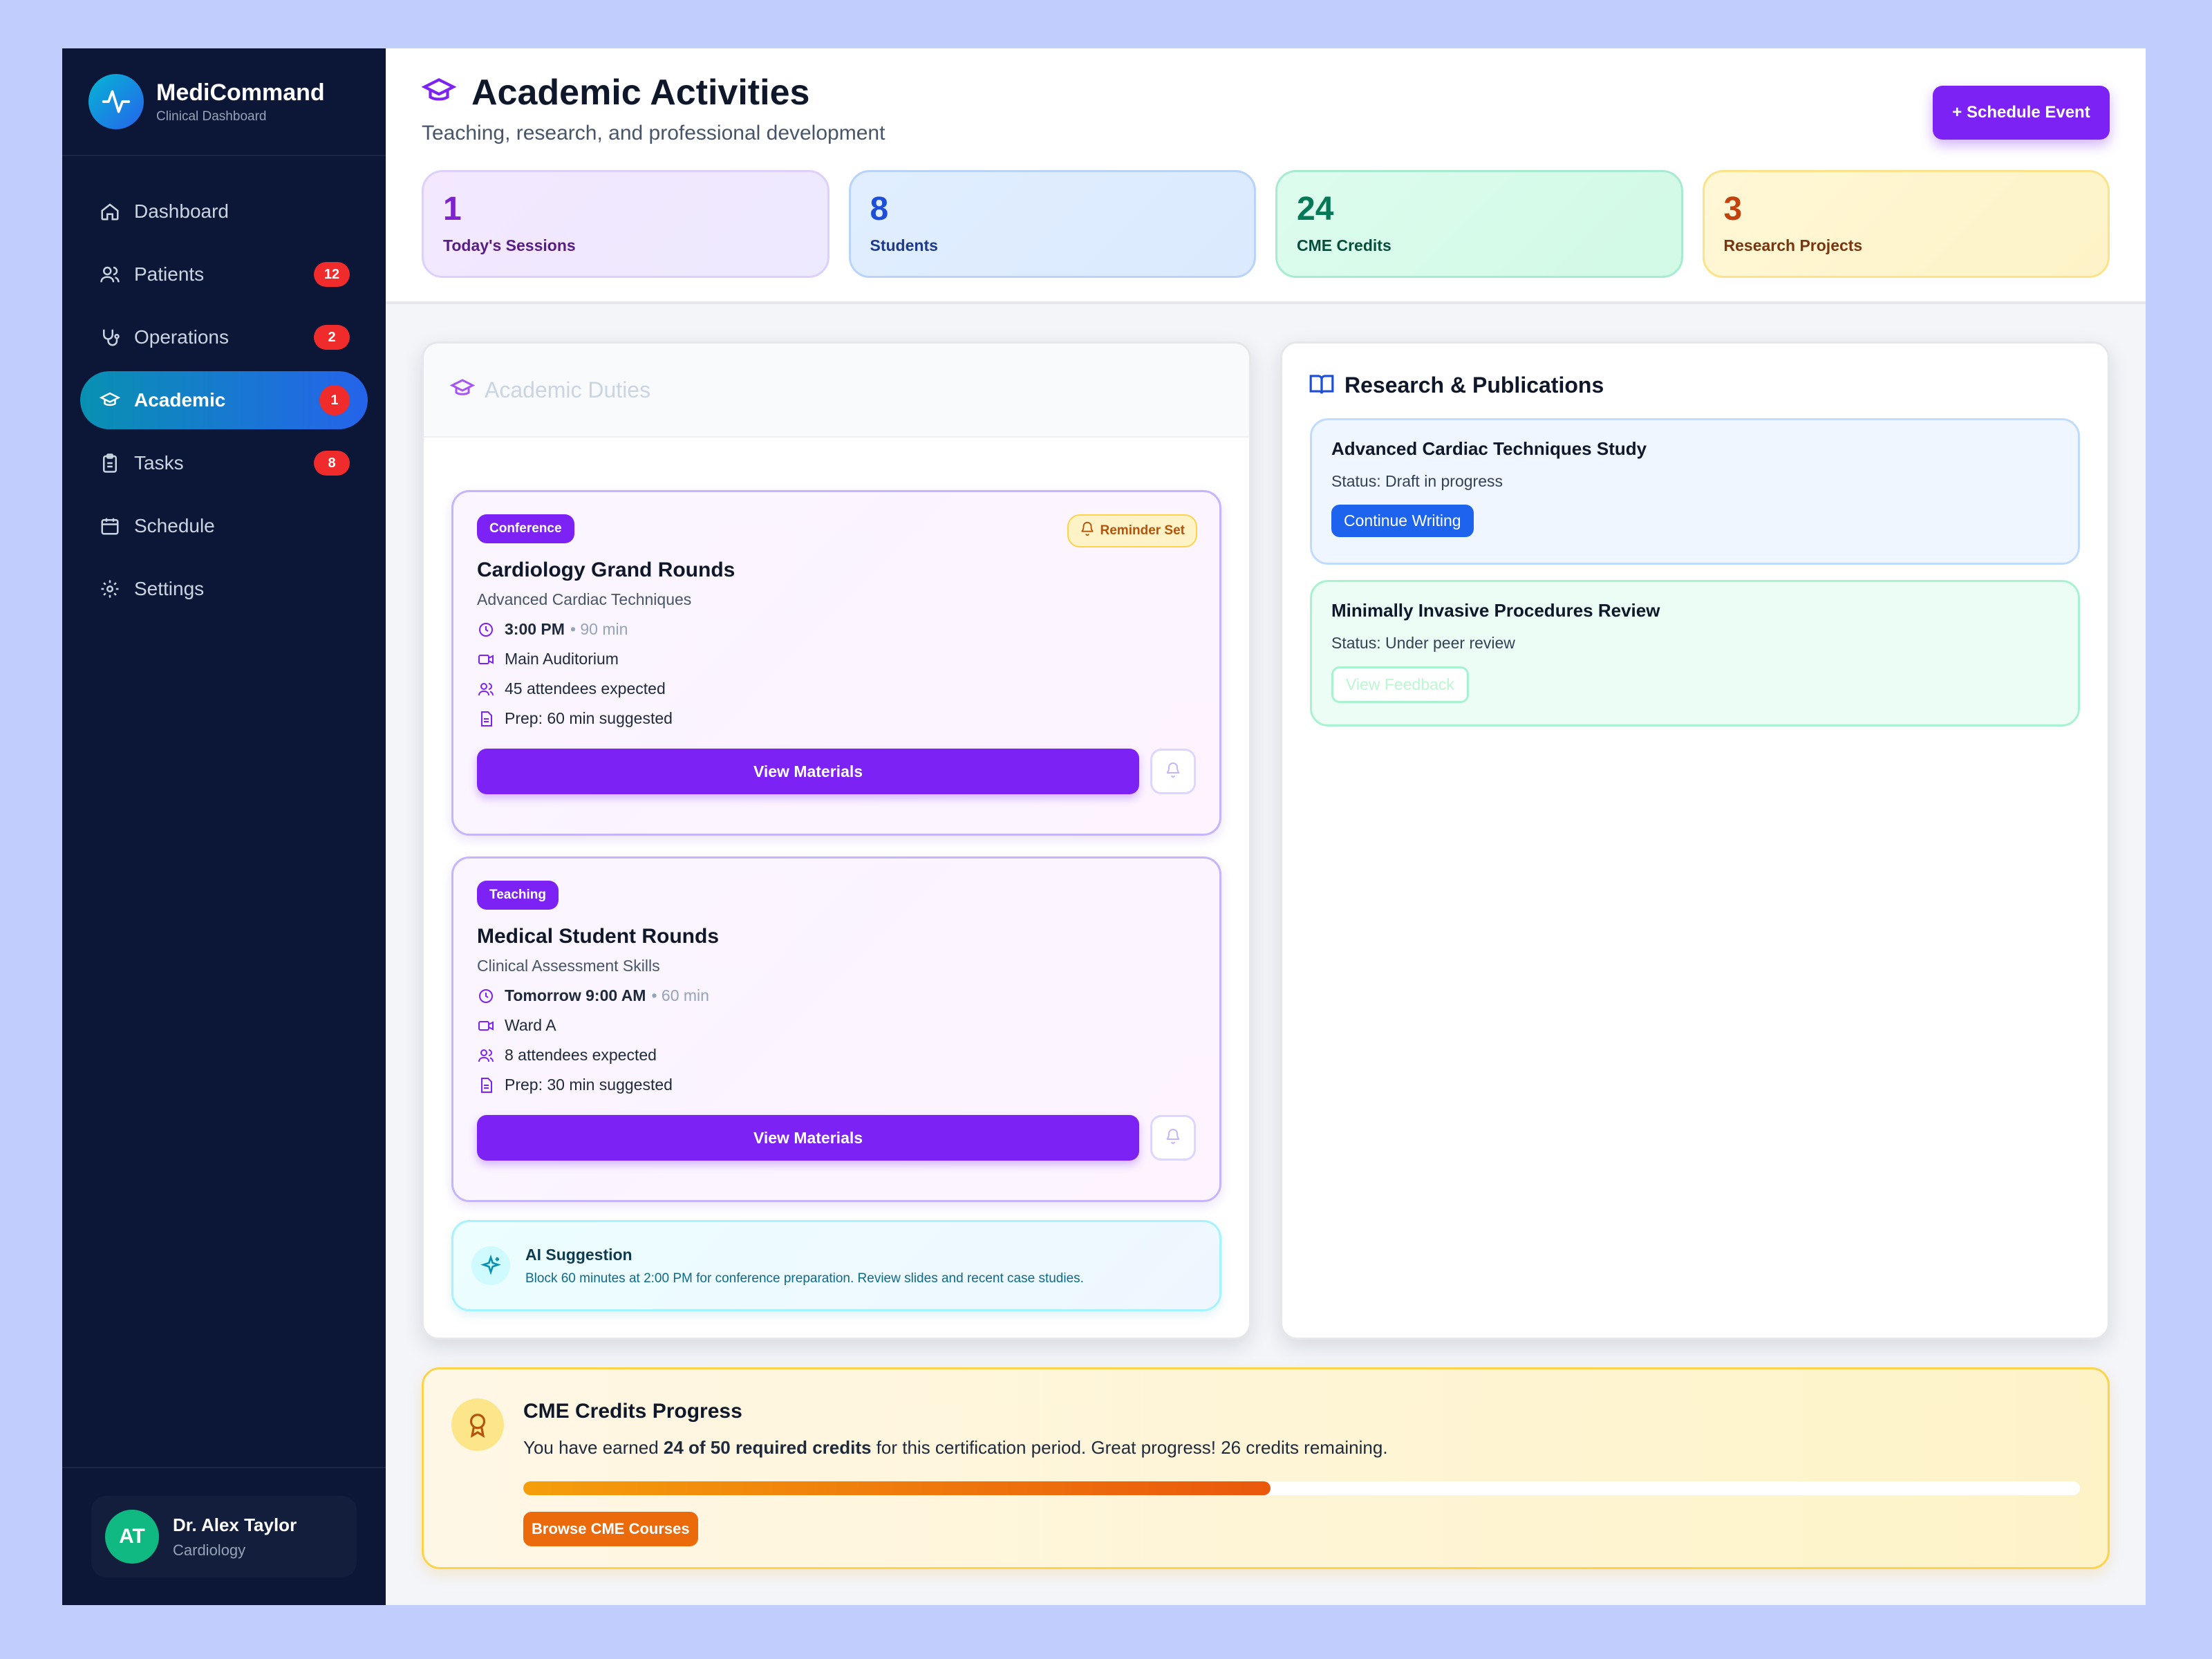 The image size is (2212, 1659). What do you see at coordinates (589, 718) in the screenshot?
I see `duty-prep-value: Prep: 60 min suggested` at bounding box center [589, 718].